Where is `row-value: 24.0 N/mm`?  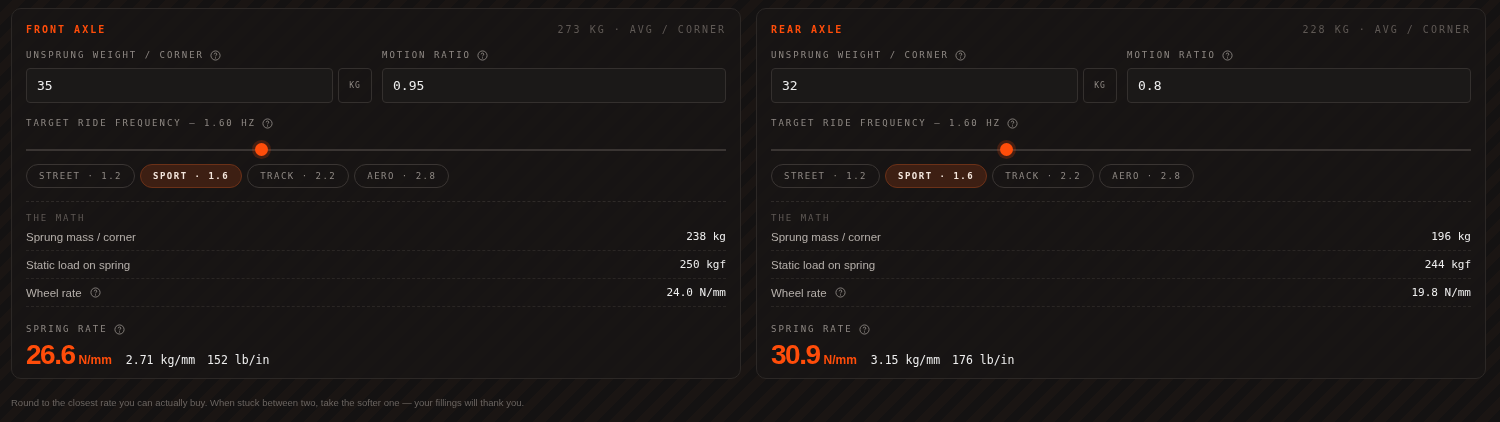
row-value: 24.0 N/mm is located at coordinates (696, 292).